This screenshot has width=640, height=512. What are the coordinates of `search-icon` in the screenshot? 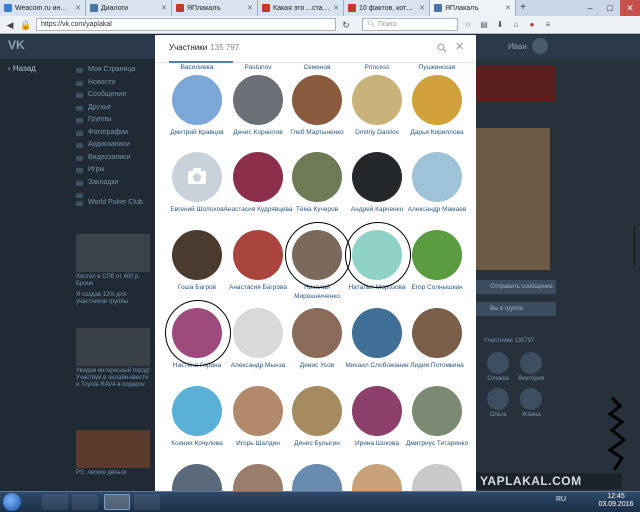 It's located at (442, 48).